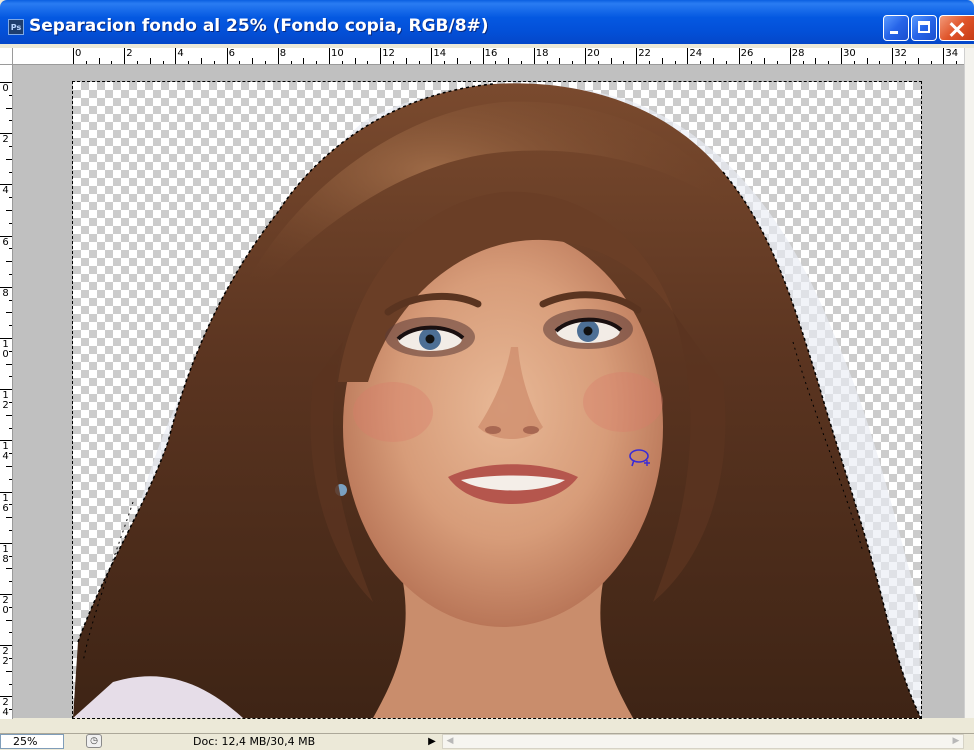 This screenshot has width=974, height=750. Describe the element at coordinates (969, 383) in the screenshot. I see `vertical-scrollbar` at that location.